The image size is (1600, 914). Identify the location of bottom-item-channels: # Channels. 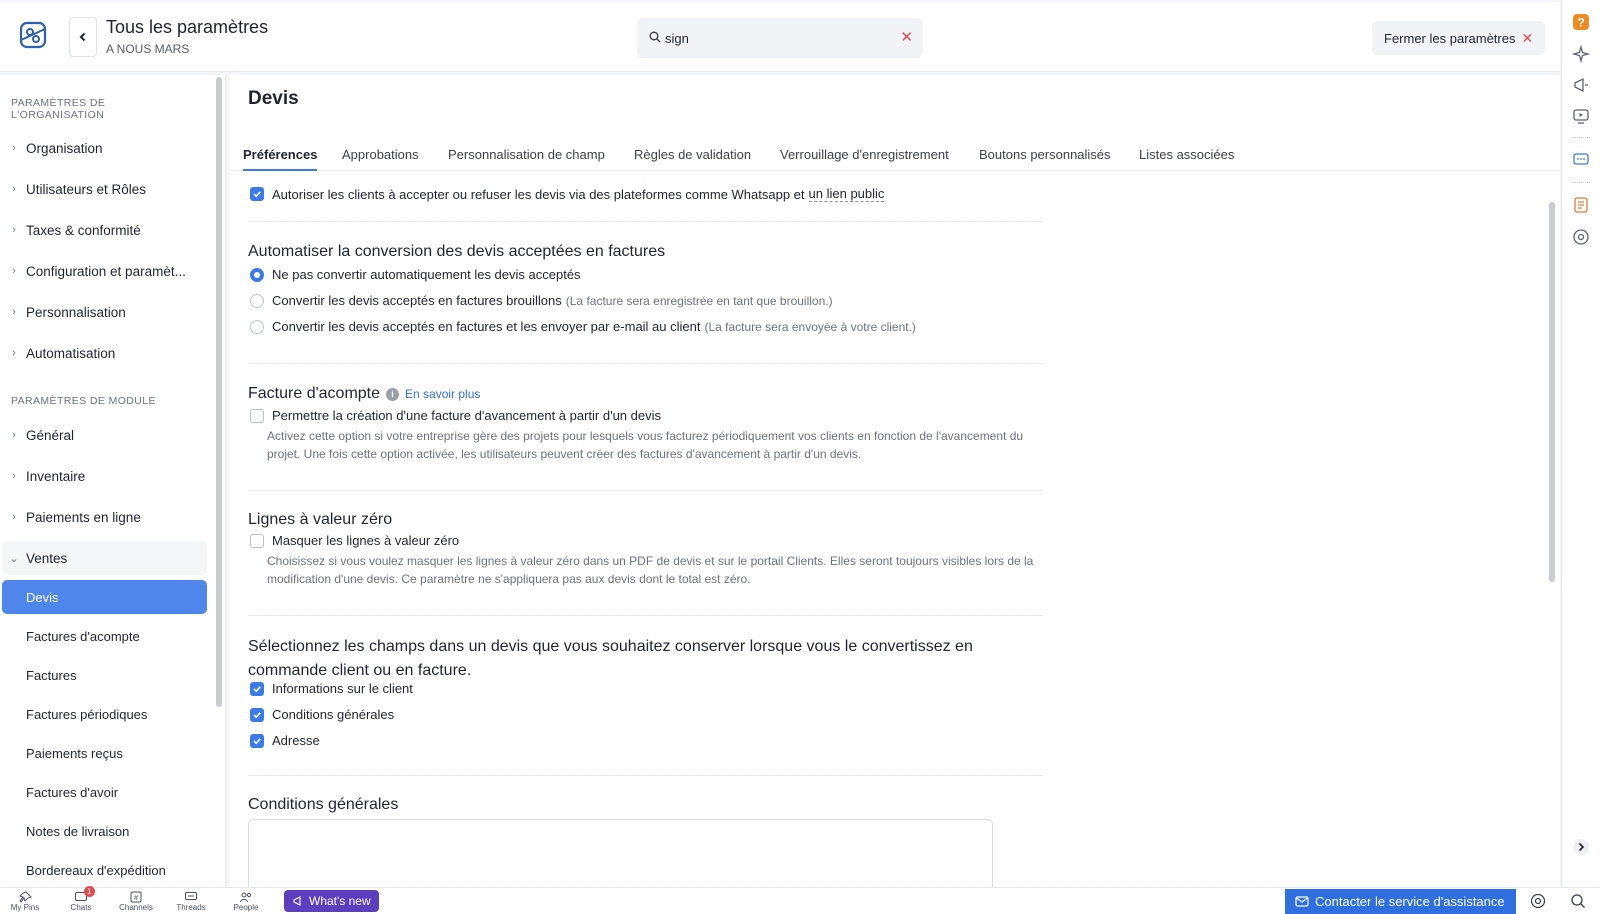
(136, 901).